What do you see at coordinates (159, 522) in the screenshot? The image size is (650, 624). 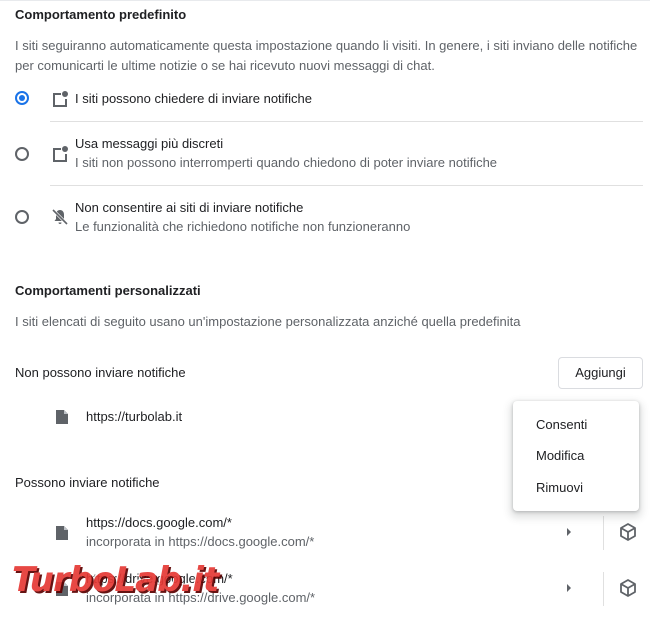 I see `site-url: https://docs.google.com/*` at bounding box center [159, 522].